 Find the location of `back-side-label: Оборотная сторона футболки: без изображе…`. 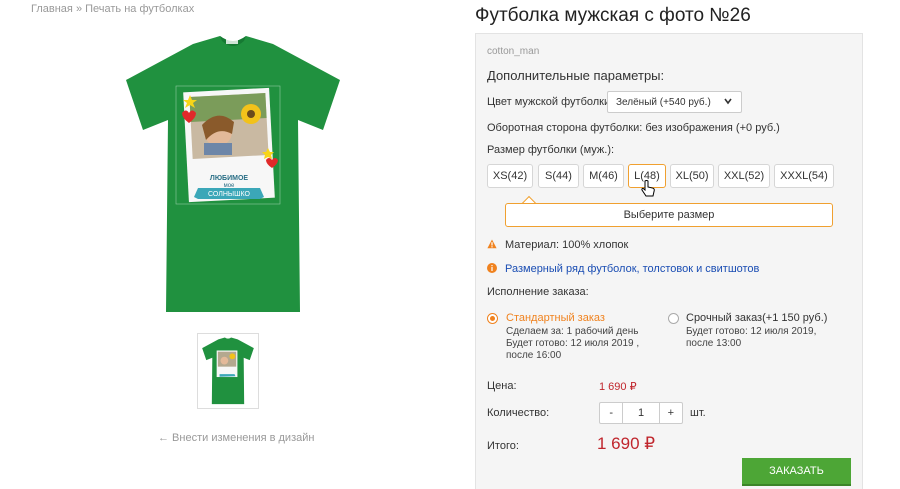

back-side-label: Оборотная сторона футболки: без изображе… is located at coordinates (633, 128).